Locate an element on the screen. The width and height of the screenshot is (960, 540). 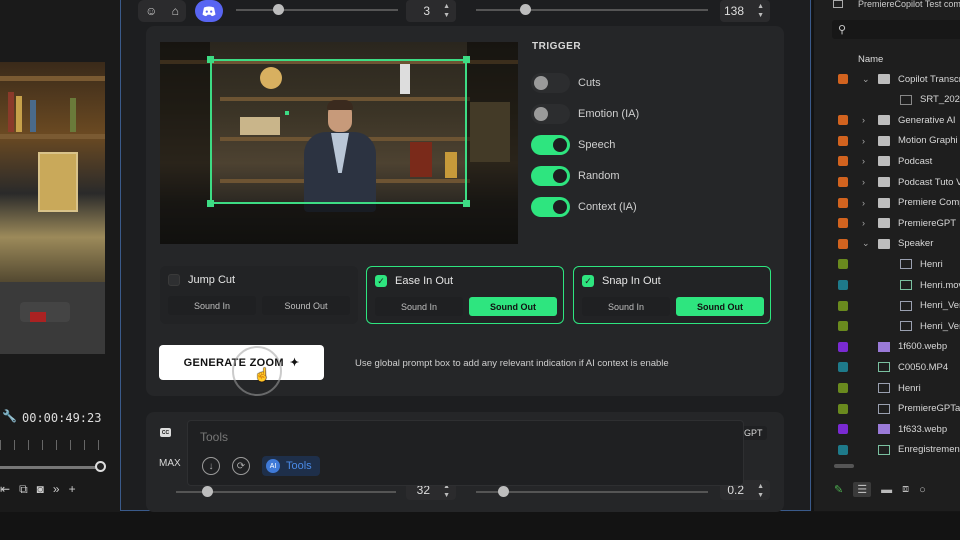
list-view-icon: ☰ is located at coordinates (862, 489).